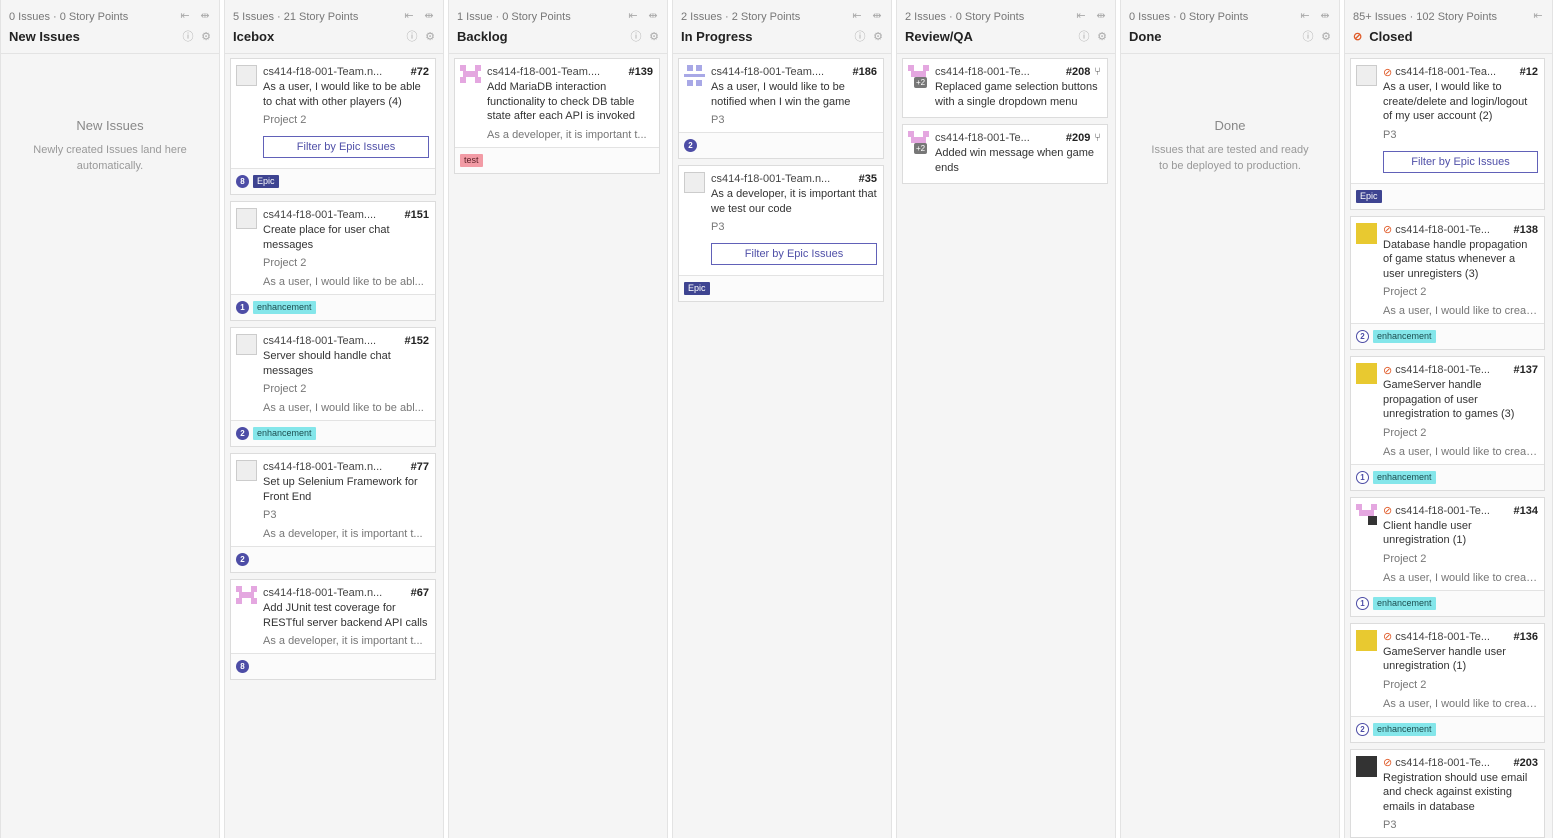 The image size is (1553, 838). Describe the element at coordinates (417, 341) in the screenshot. I see `issue-number: #152` at that location.